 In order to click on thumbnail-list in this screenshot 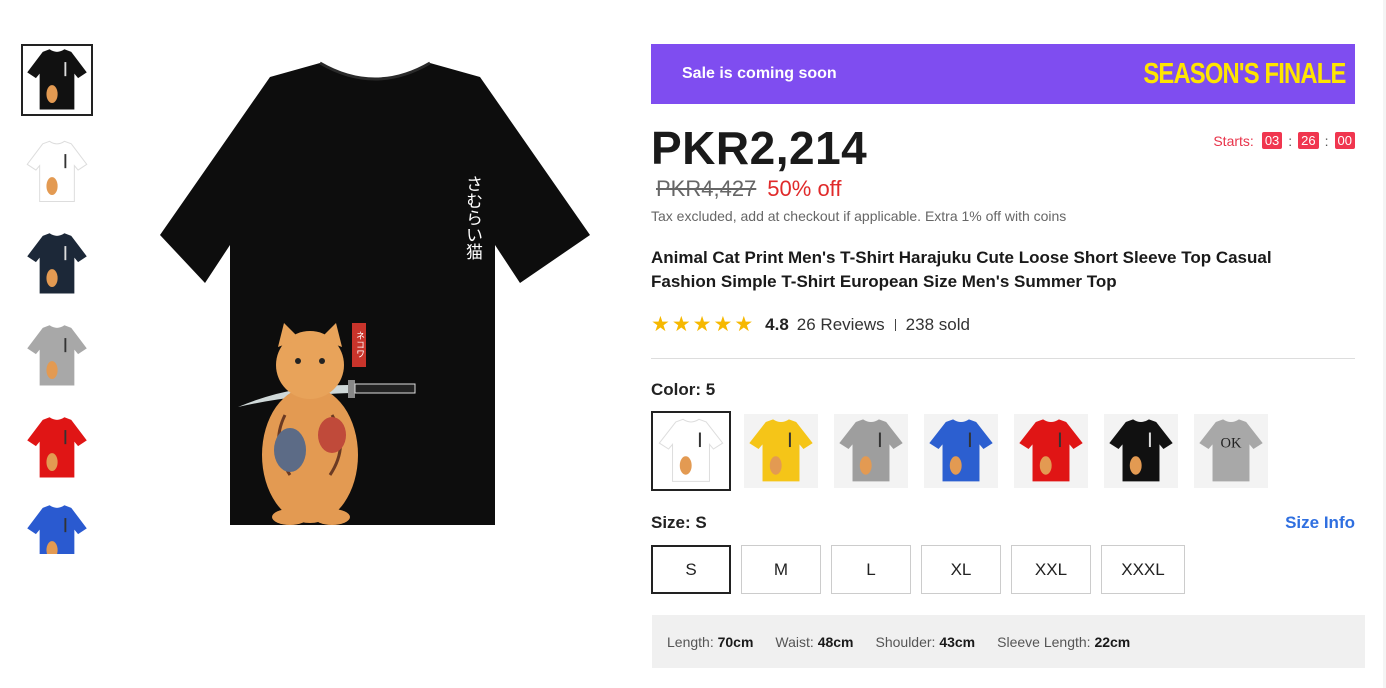, I will do `click(57, 309)`.